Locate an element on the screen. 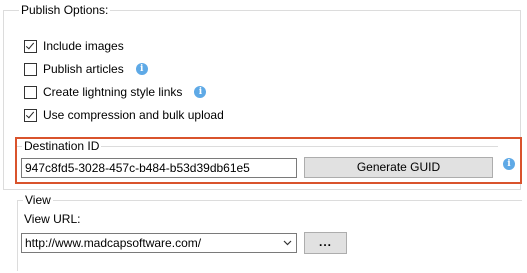 Image resolution: width=527 pixels, height=273 pixels. include-images-option: Include images is located at coordinates (74, 46).